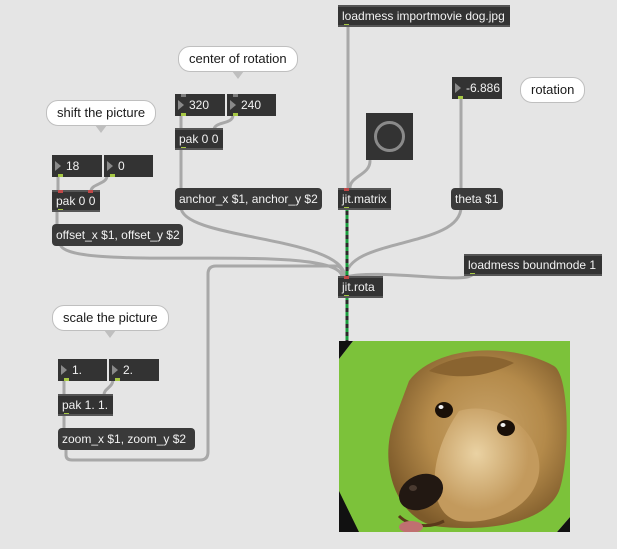  What do you see at coordinates (128, 166) in the screenshot?
I see `number-box-offset-y: 0` at bounding box center [128, 166].